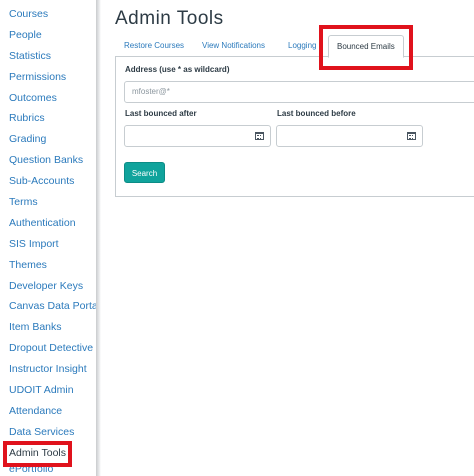  I want to click on sidebar-item-courses: Courses, so click(48, 14).